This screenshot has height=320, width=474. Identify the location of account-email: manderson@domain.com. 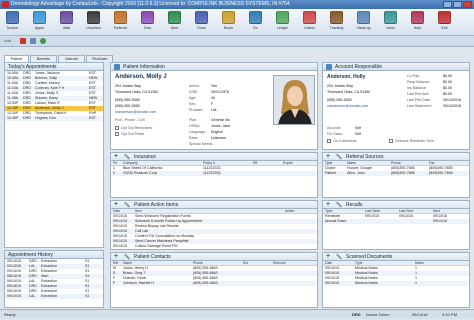
(347, 106).